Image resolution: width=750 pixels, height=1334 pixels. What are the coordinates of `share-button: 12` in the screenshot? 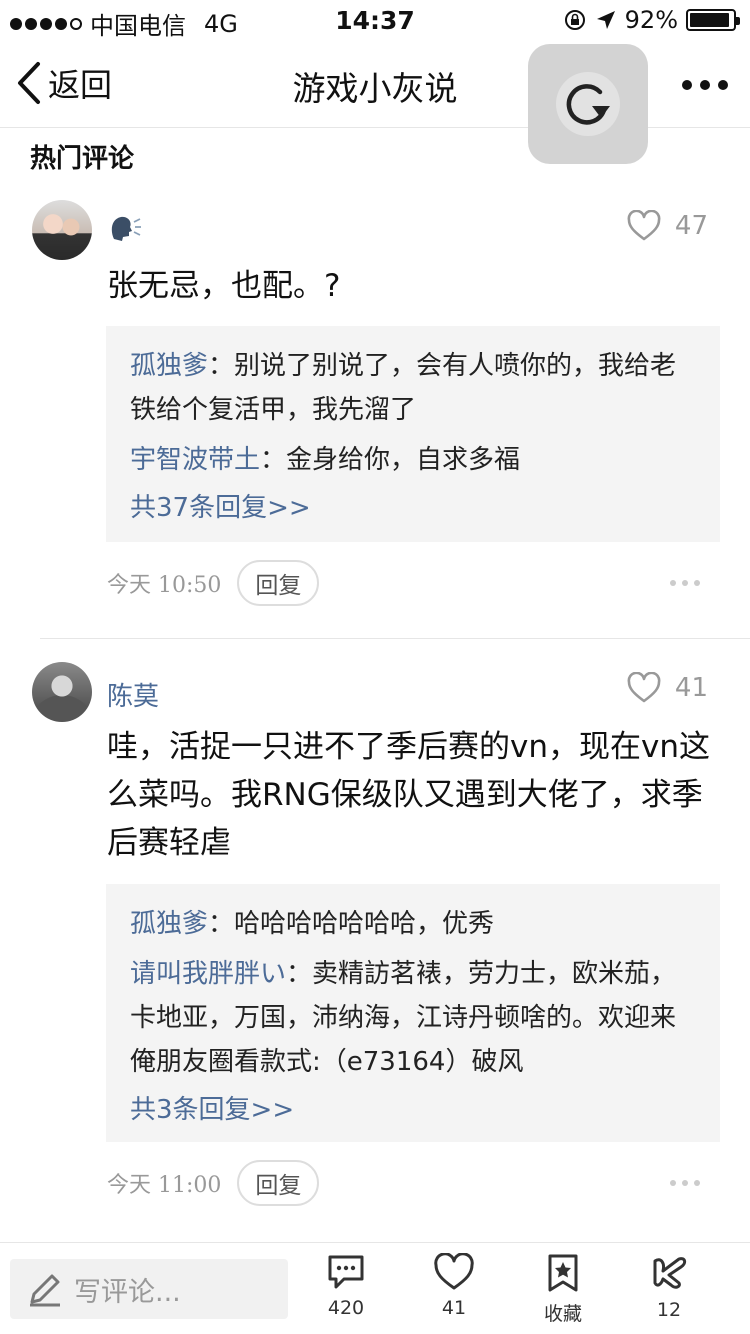 It's located at (669, 1287).